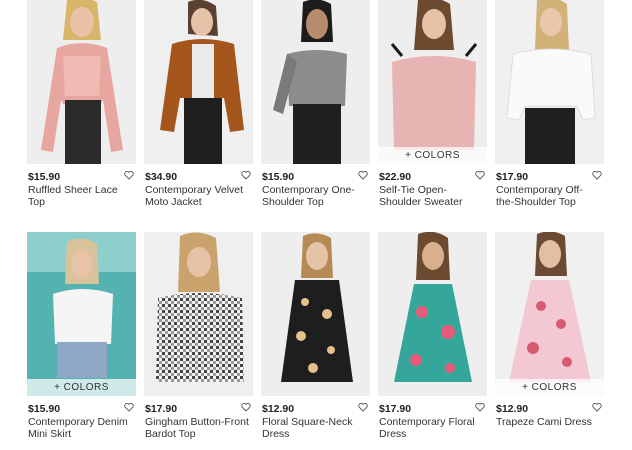  I want to click on product-price: $34.90, so click(161, 177).